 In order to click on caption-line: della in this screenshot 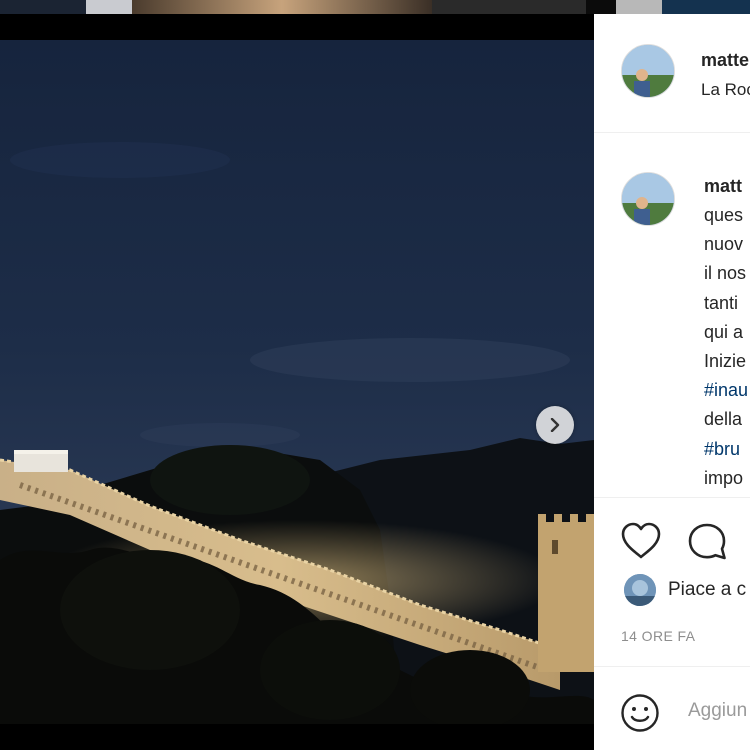, I will do `click(723, 419)`.